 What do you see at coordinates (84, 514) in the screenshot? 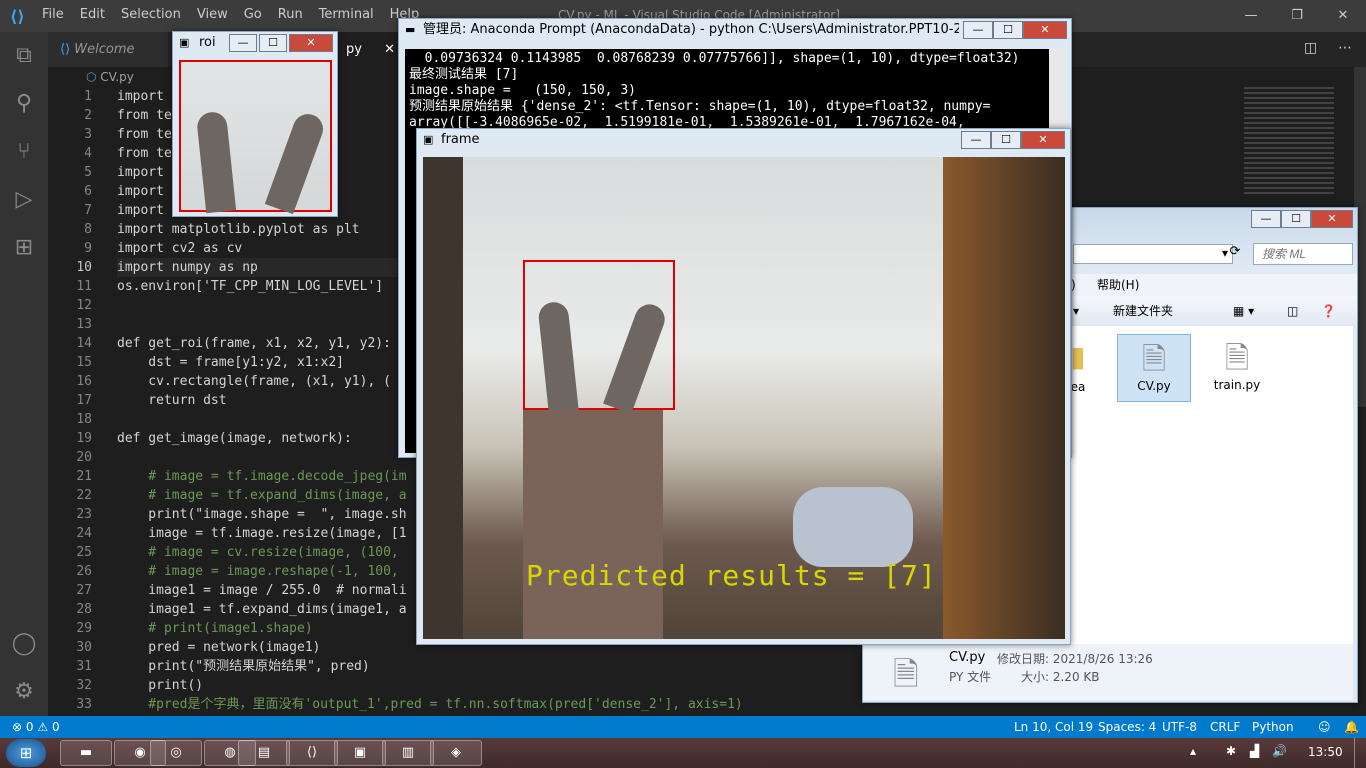
I see `line-number: 23` at bounding box center [84, 514].